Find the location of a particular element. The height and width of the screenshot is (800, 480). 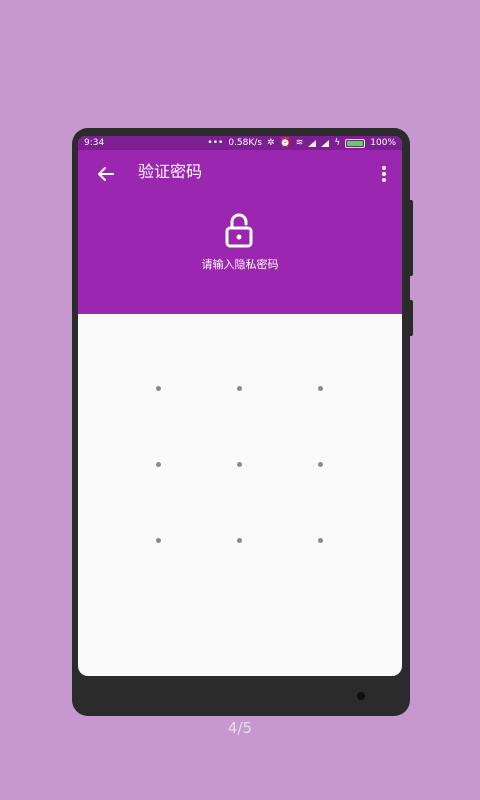

wifi-icon: ≋ is located at coordinates (299, 143).